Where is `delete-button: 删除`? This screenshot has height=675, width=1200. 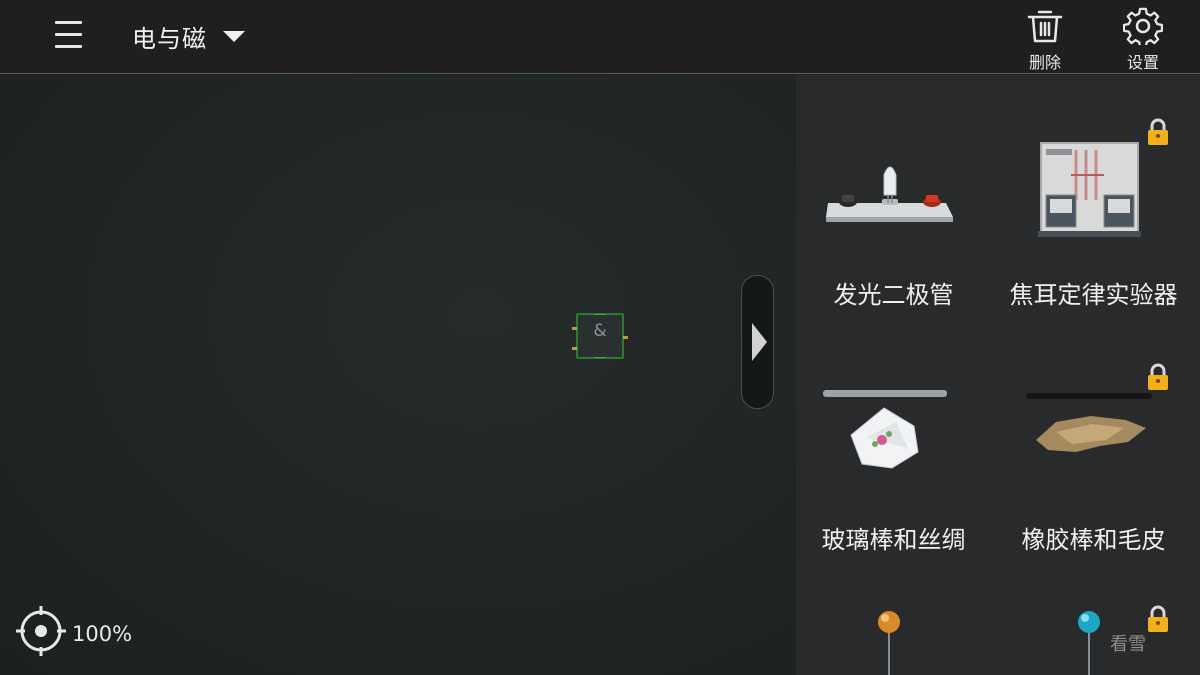
delete-button: 删除 is located at coordinates (1045, 38).